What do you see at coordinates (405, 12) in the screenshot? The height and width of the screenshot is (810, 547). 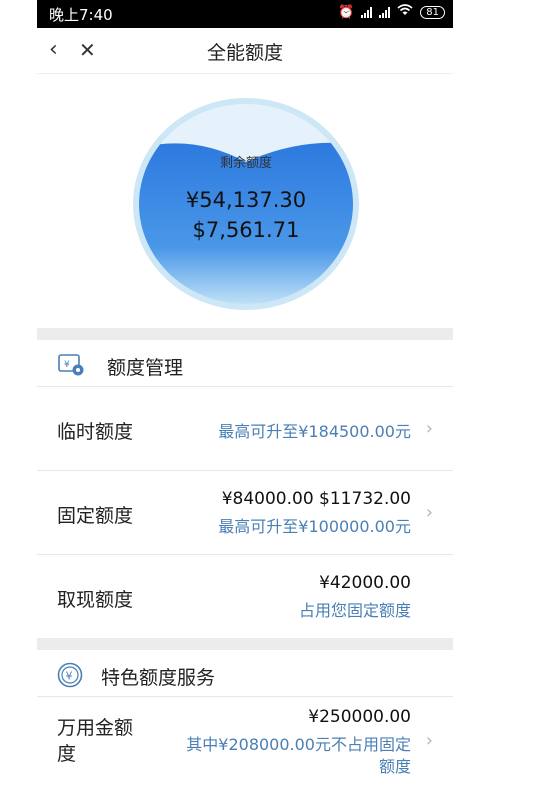 I see `wifi-icon` at bounding box center [405, 12].